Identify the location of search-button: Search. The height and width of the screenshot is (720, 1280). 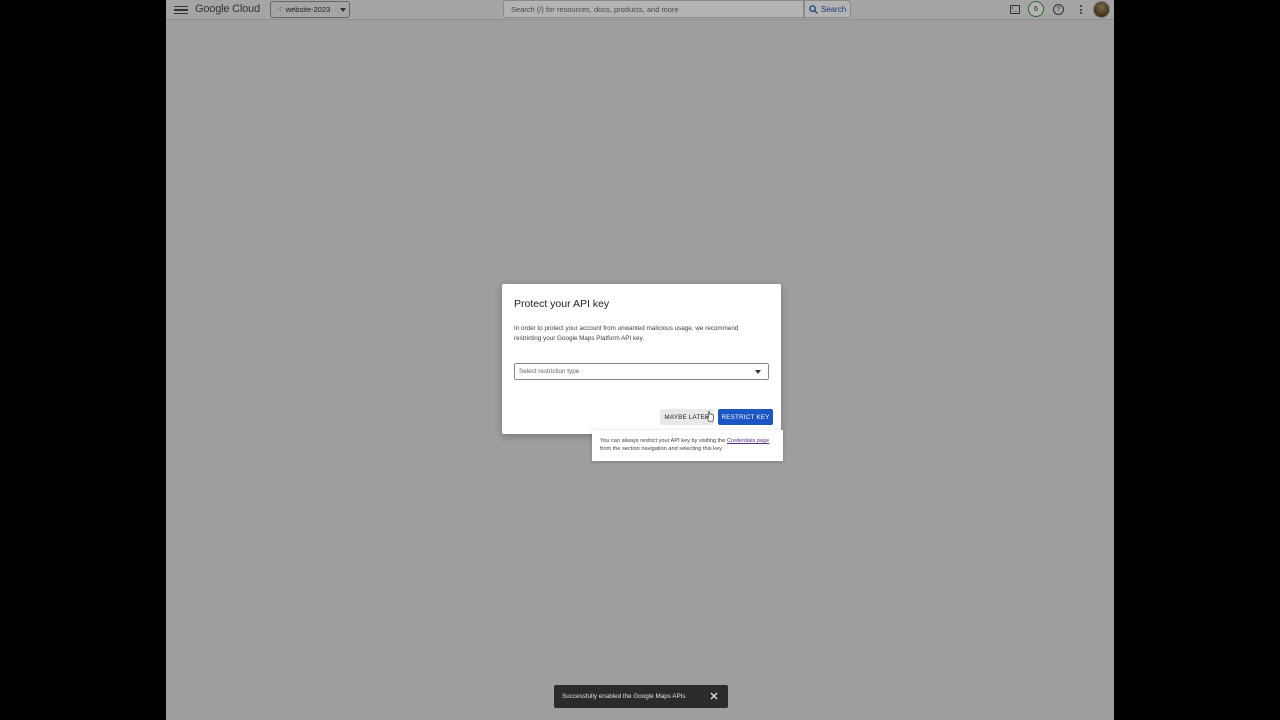
(827, 9).